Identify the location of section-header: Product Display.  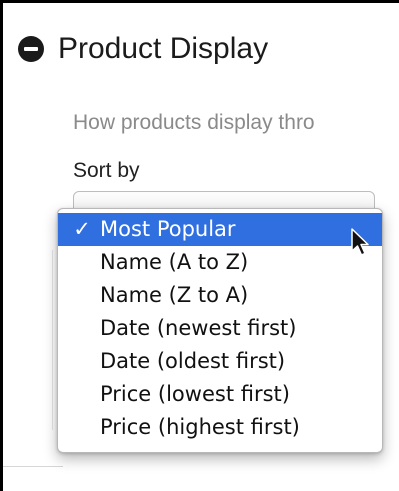
(143, 49).